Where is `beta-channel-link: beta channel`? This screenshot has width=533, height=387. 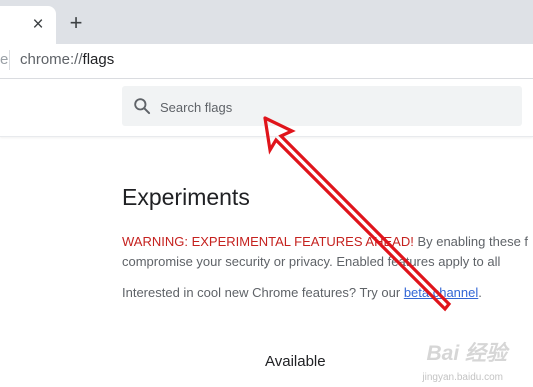
beta-channel-link: beta channel is located at coordinates (441, 292).